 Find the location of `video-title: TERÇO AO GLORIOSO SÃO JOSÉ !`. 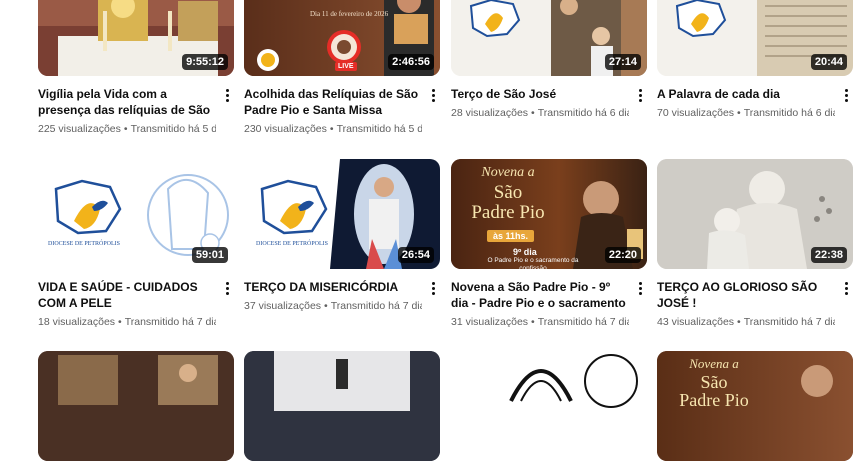

video-title: TERÇO AO GLORIOSO SÃO JOSÉ ! is located at coordinates (746, 295).